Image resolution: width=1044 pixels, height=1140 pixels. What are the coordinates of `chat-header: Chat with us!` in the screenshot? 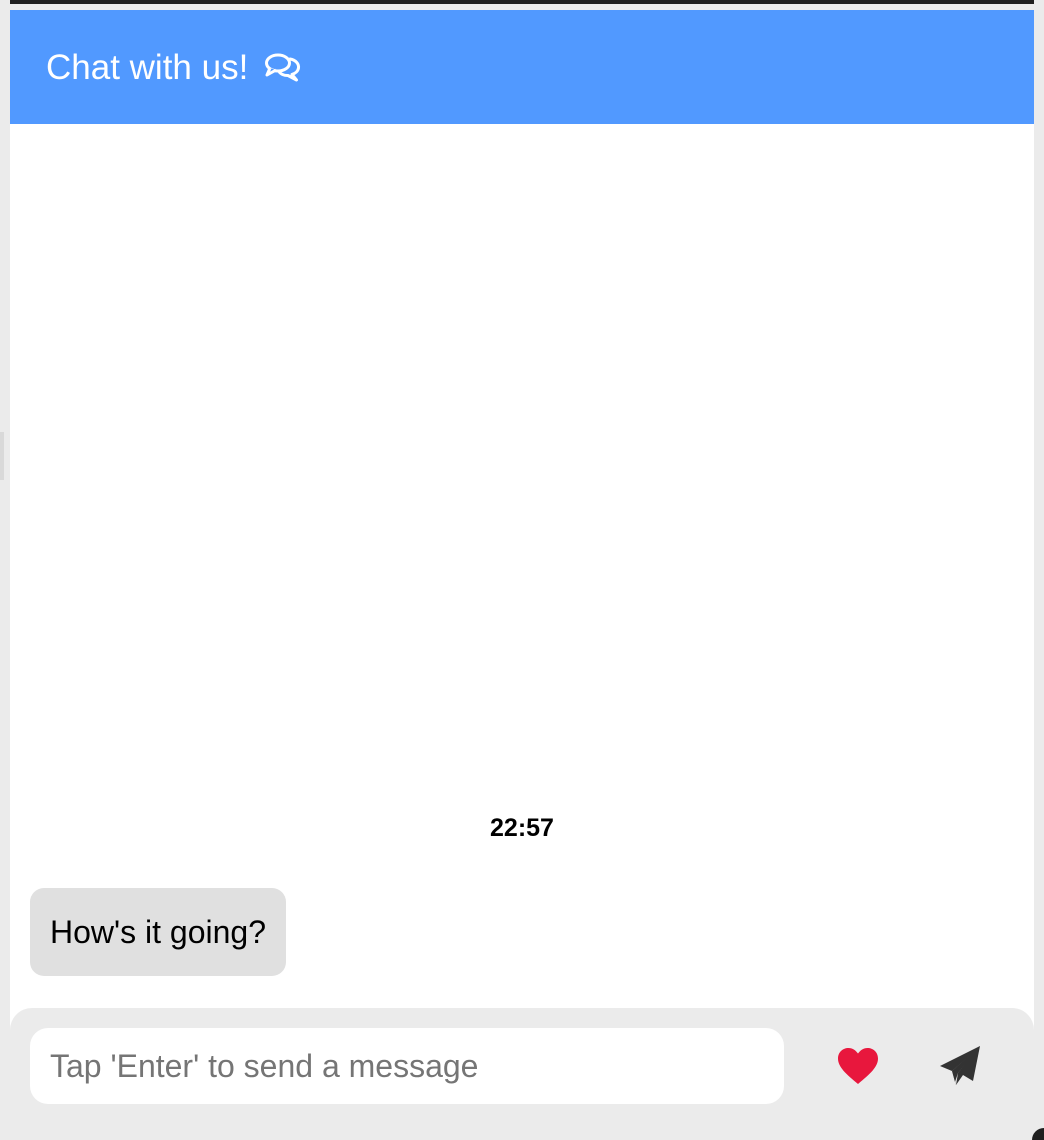 It's located at (522, 67).